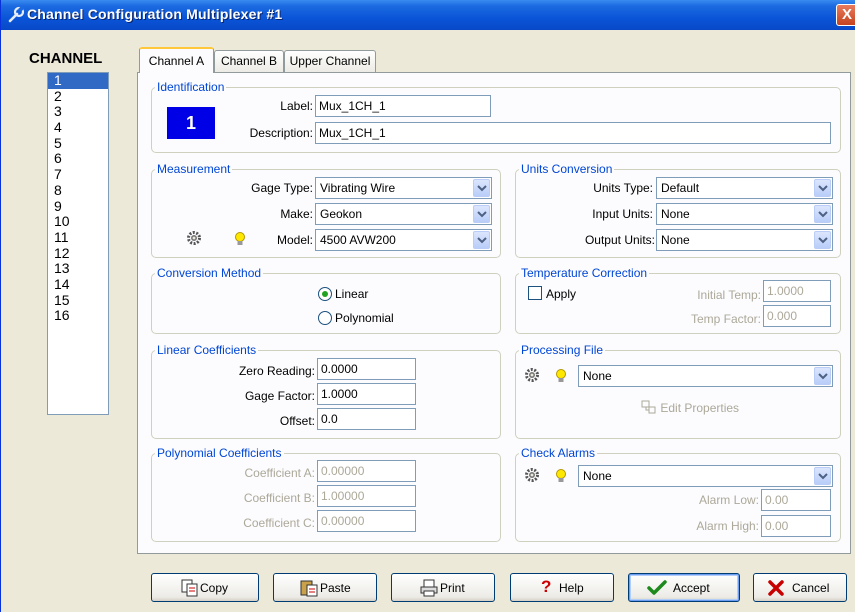 This screenshot has height=612, width=855. Describe the element at coordinates (297, 421) in the screenshot. I see `offset-caption: Offset:` at that location.